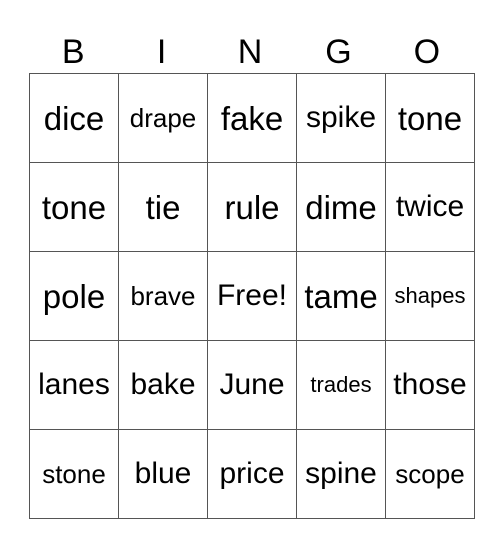 The image size is (500, 544). I want to click on header-letter-b: B, so click(73, 52).